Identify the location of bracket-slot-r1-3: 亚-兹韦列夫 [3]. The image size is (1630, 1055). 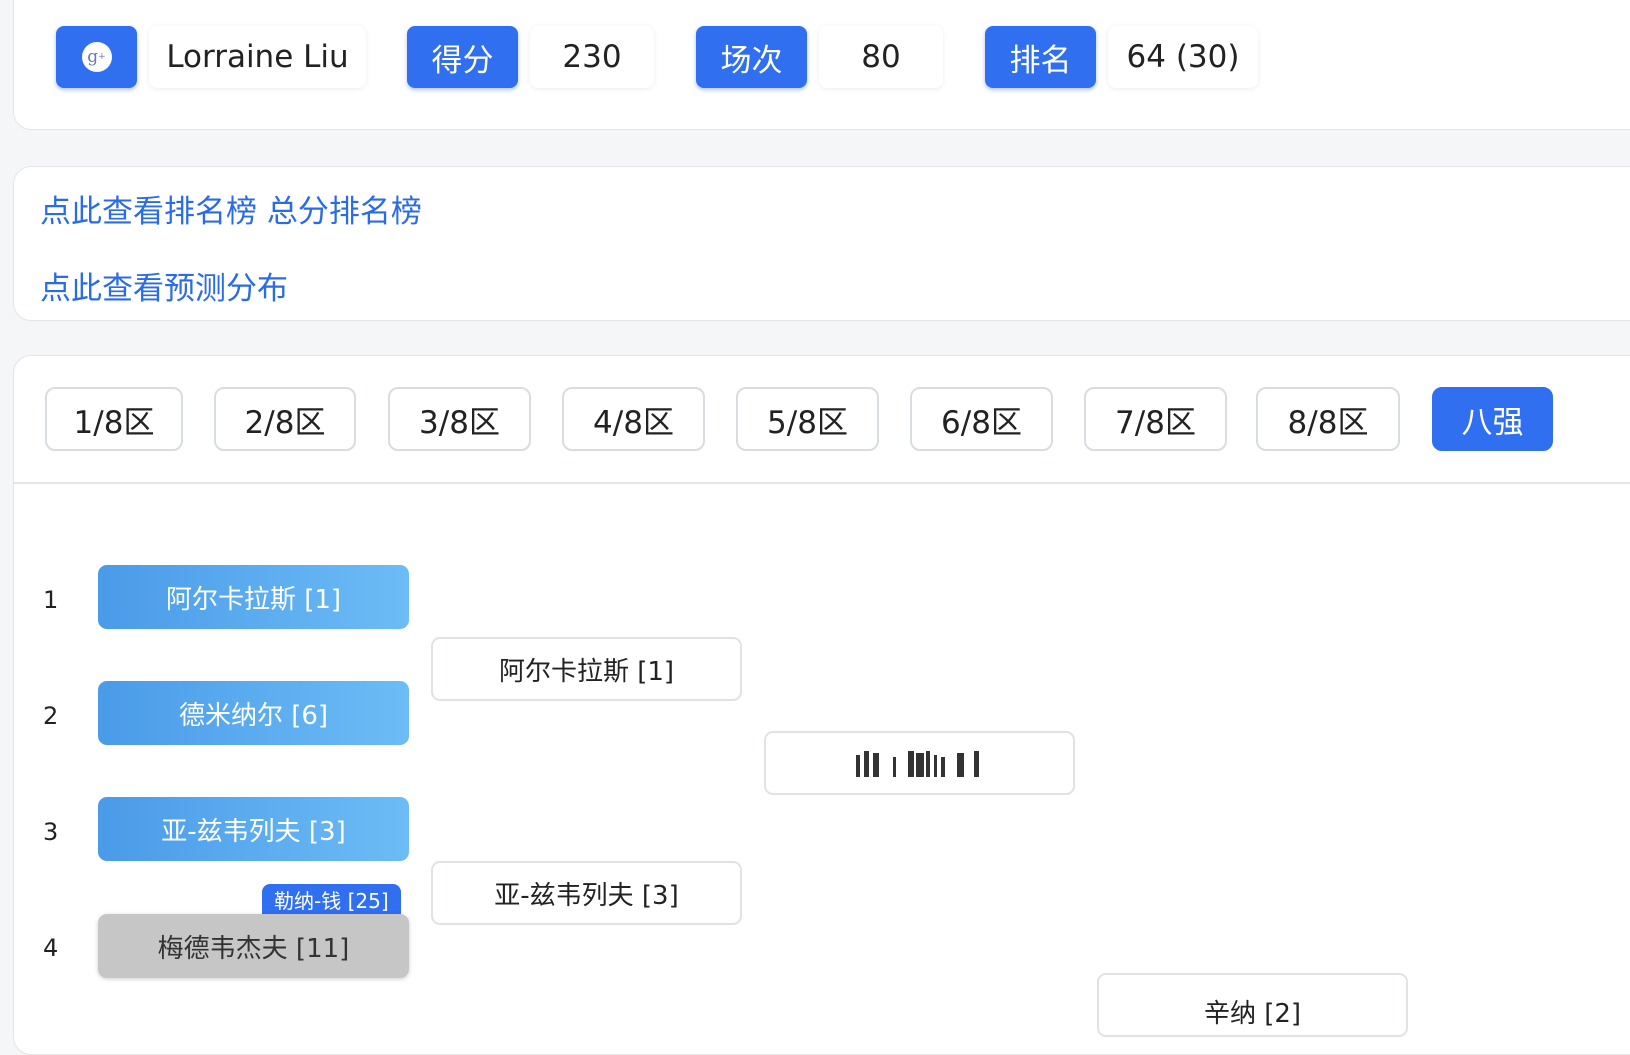
(253, 829).